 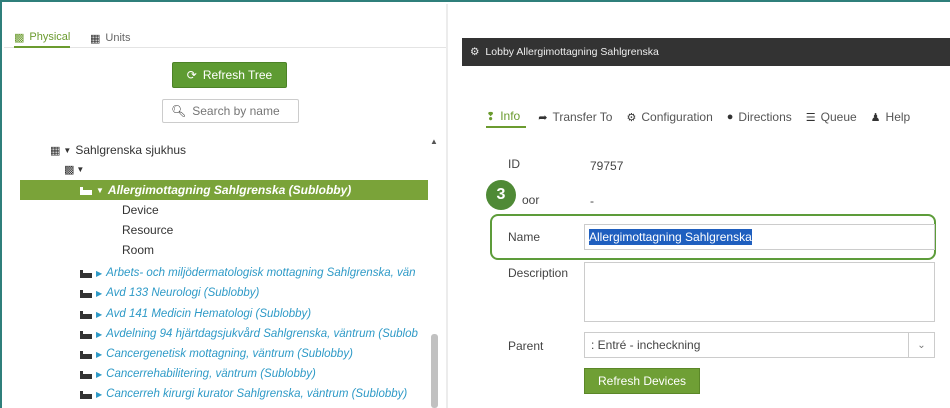 What do you see at coordinates (766, 117) in the screenshot?
I see `tab-directions: ● Directions` at bounding box center [766, 117].